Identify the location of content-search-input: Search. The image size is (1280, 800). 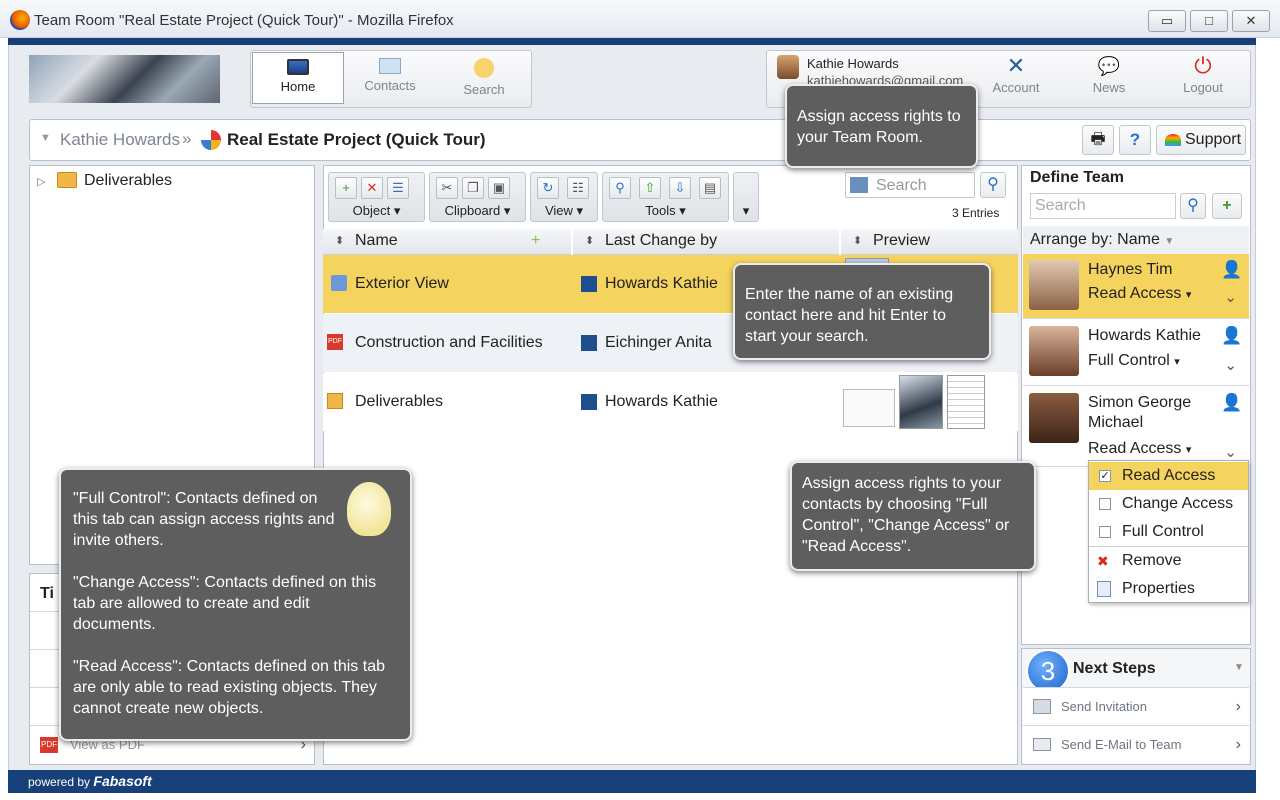
(910, 185).